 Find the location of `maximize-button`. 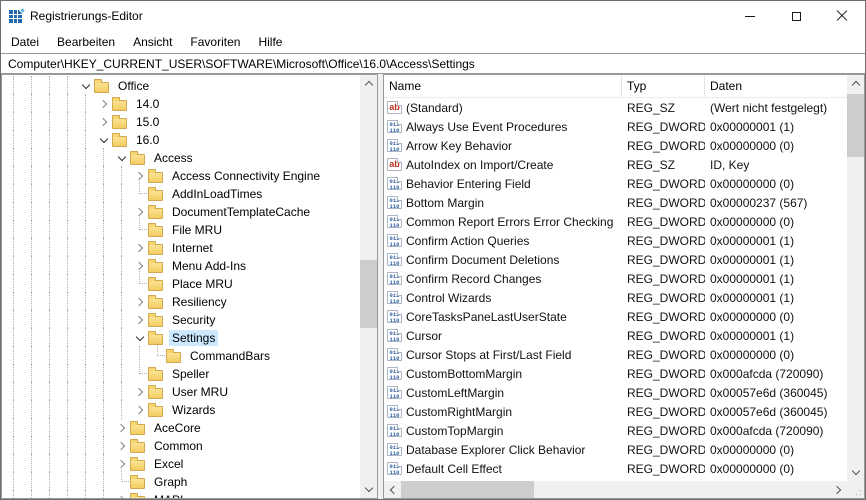

maximize-button is located at coordinates (796, 16).